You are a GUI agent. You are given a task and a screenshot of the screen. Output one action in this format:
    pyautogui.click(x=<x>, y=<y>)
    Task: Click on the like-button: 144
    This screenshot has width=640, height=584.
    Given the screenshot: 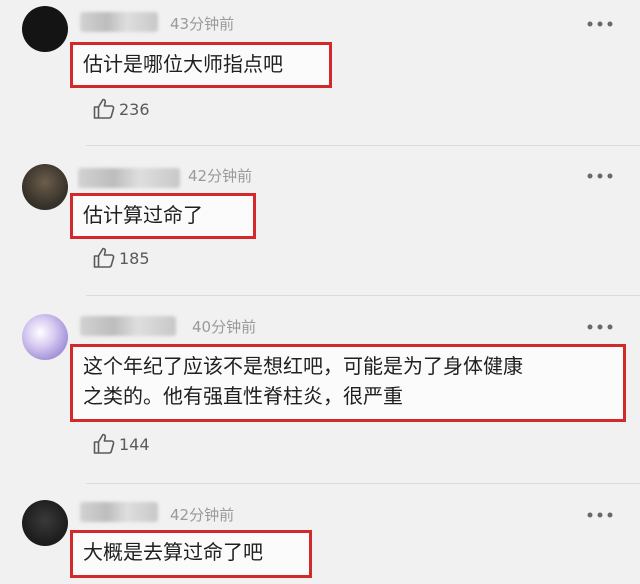 What is the action you would take?
    pyautogui.click(x=121, y=444)
    